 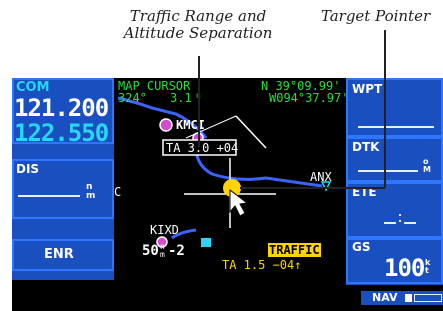 What do you see at coordinates (294, 250) in the screenshot?
I see `traffic-annunciation: TRAFFIC` at bounding box center [294, 250].